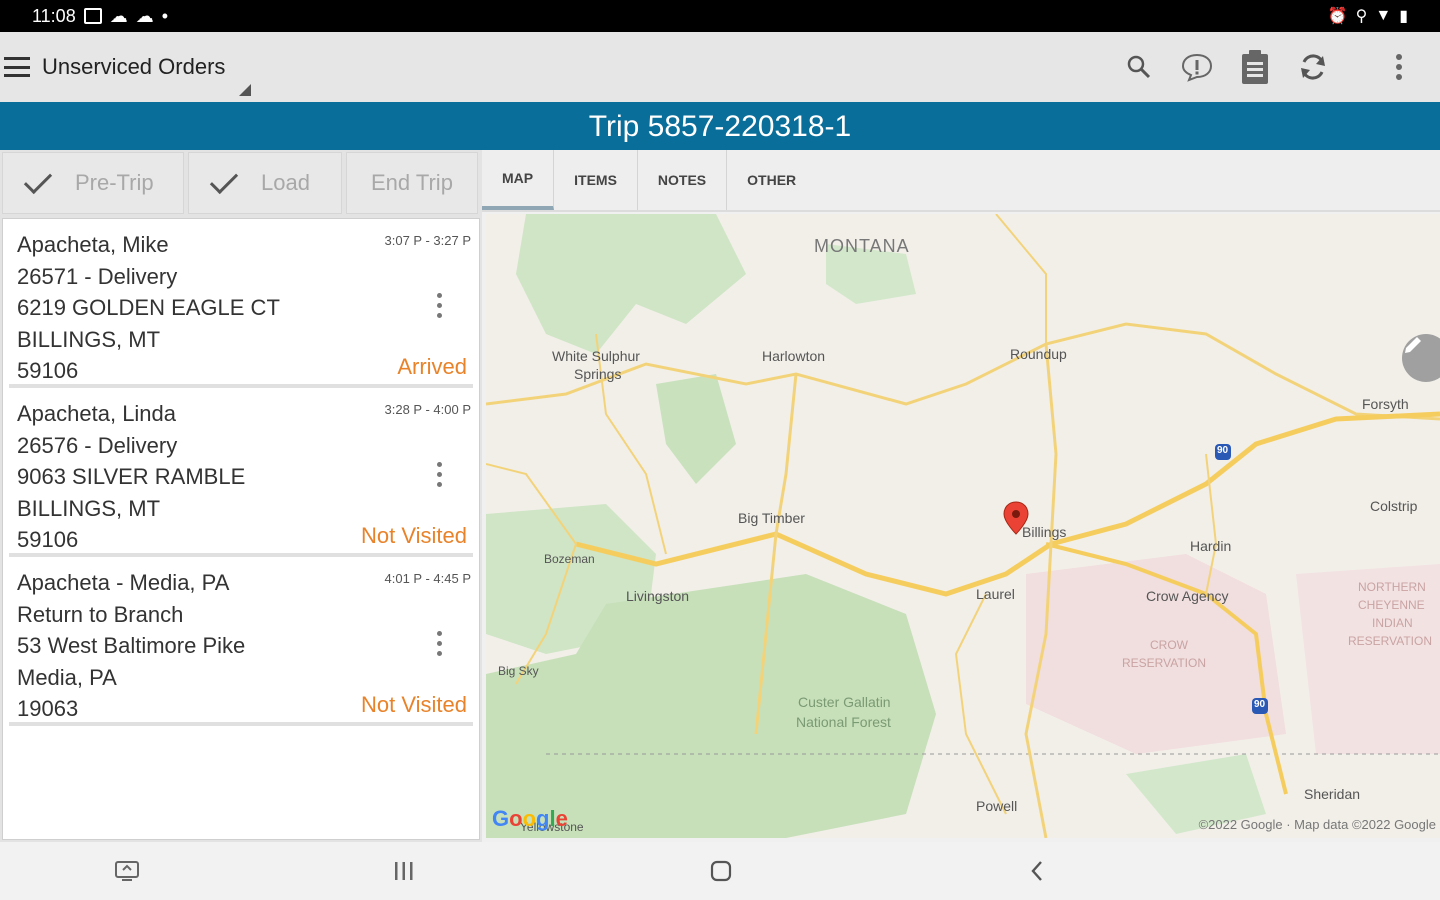 Image resolution: width=1440 pixels, height=900 pixels. I want to click on order-number: 26576 - Delivery, so click(97, 445).